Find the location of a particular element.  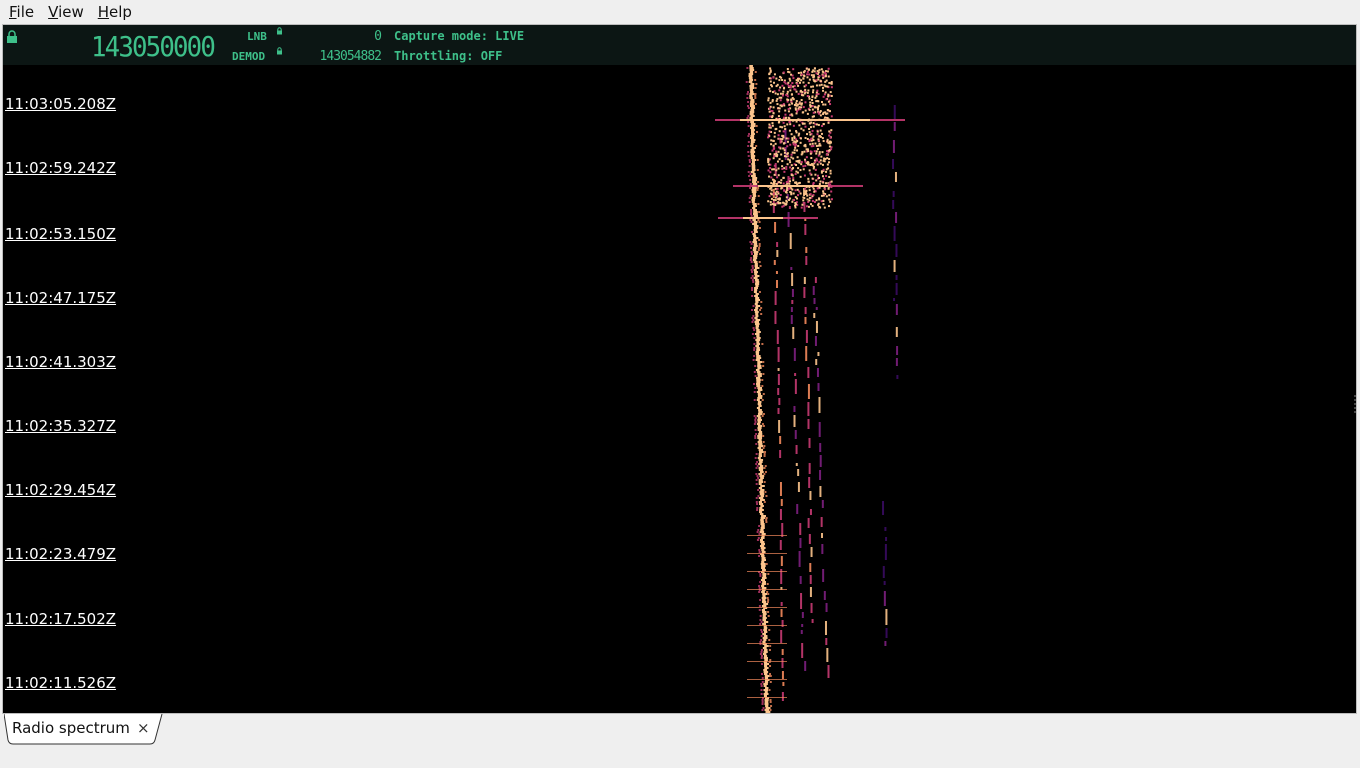

waterfall-spectrogram is located at coordinates (810, 389).